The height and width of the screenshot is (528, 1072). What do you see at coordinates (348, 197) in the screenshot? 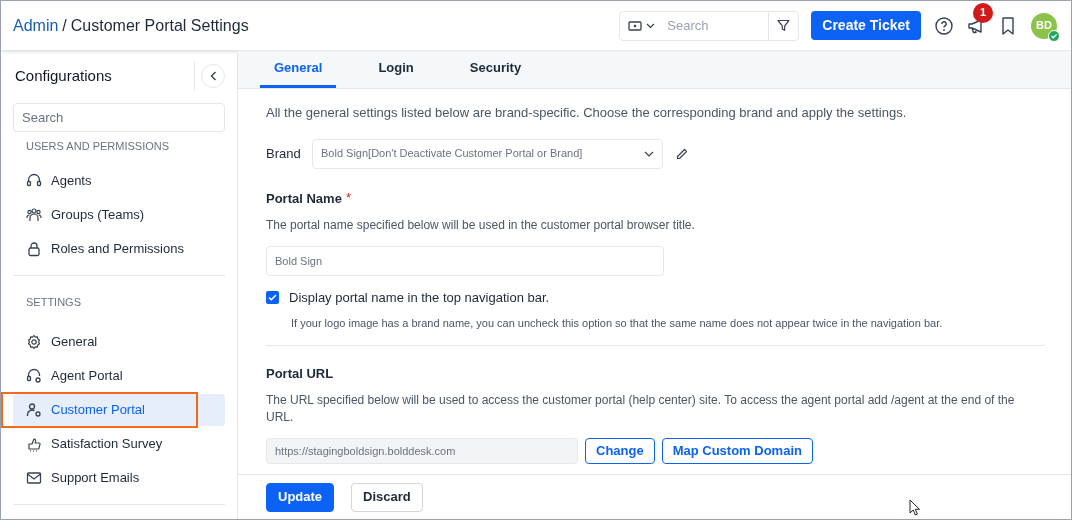
I see `required-mark: *` at bounding box center [348, 197].